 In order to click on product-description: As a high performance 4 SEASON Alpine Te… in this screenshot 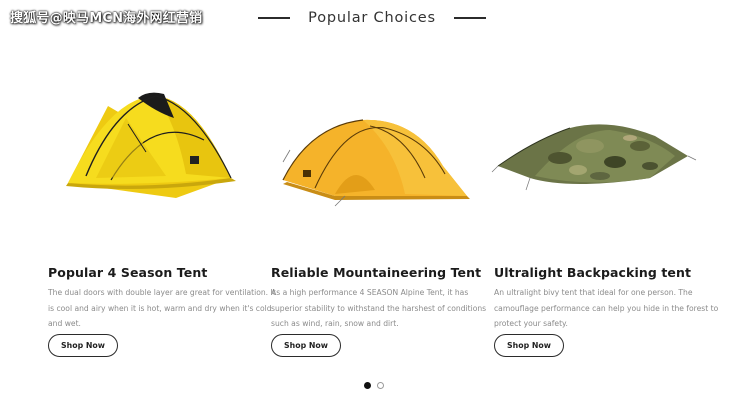, I will do `click(379, 308)`.